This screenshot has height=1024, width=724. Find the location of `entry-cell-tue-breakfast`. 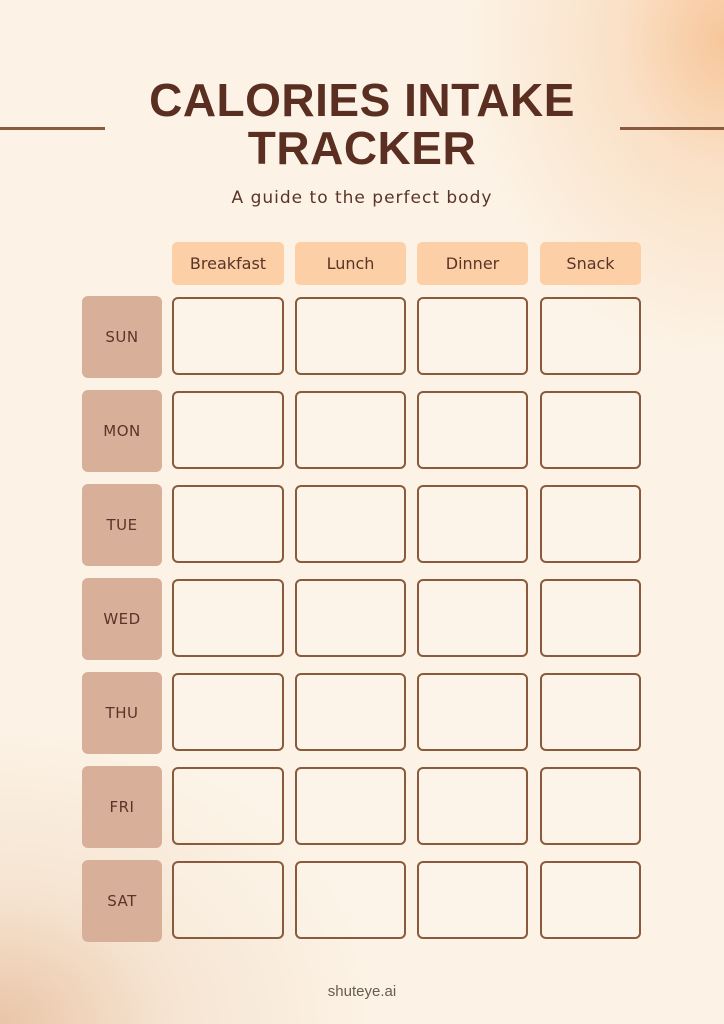

entry-cell-tue-breakfast is located at coordinates (228, 524).